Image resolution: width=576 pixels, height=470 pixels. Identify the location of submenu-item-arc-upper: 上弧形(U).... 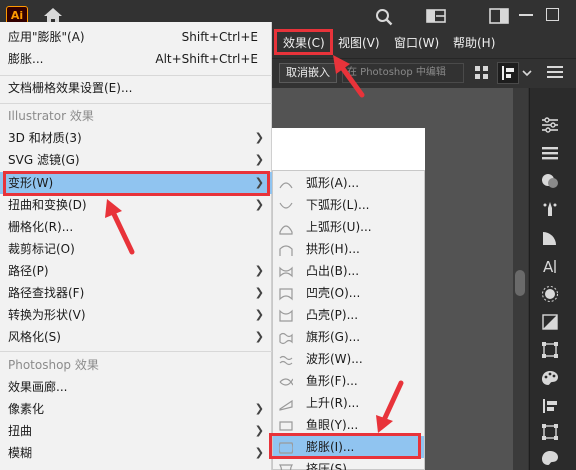
(348, 227).